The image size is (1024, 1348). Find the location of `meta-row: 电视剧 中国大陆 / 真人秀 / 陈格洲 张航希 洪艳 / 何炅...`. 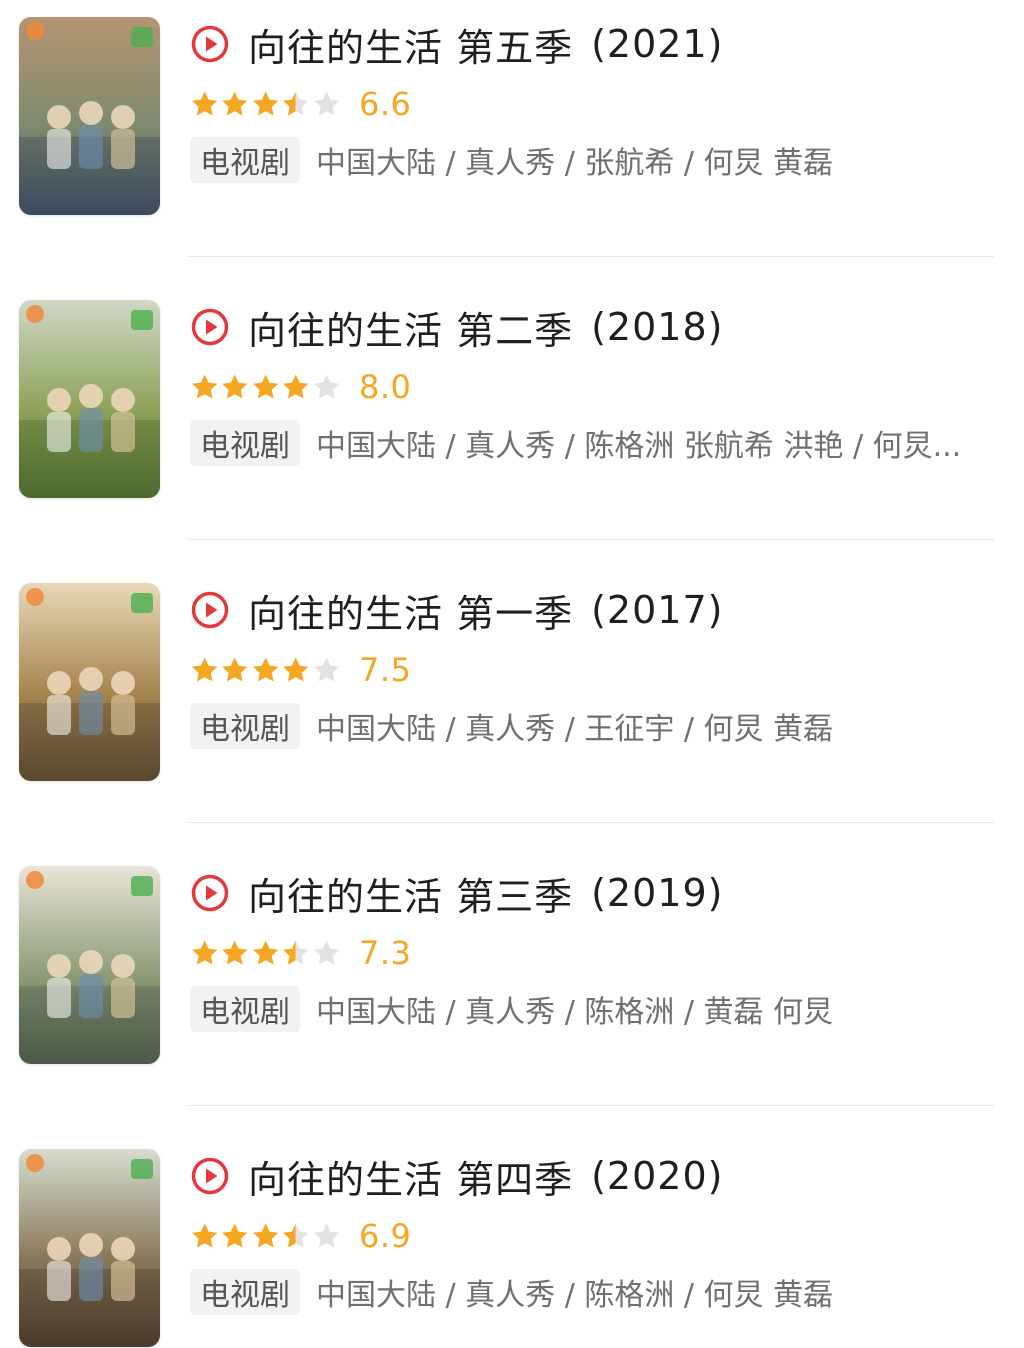

meta-row: 电视剧 中国大陆 / 真人秀 / 陈格洲 张航希 洪艳 / 何炅... is located at coordinates (595, 443).